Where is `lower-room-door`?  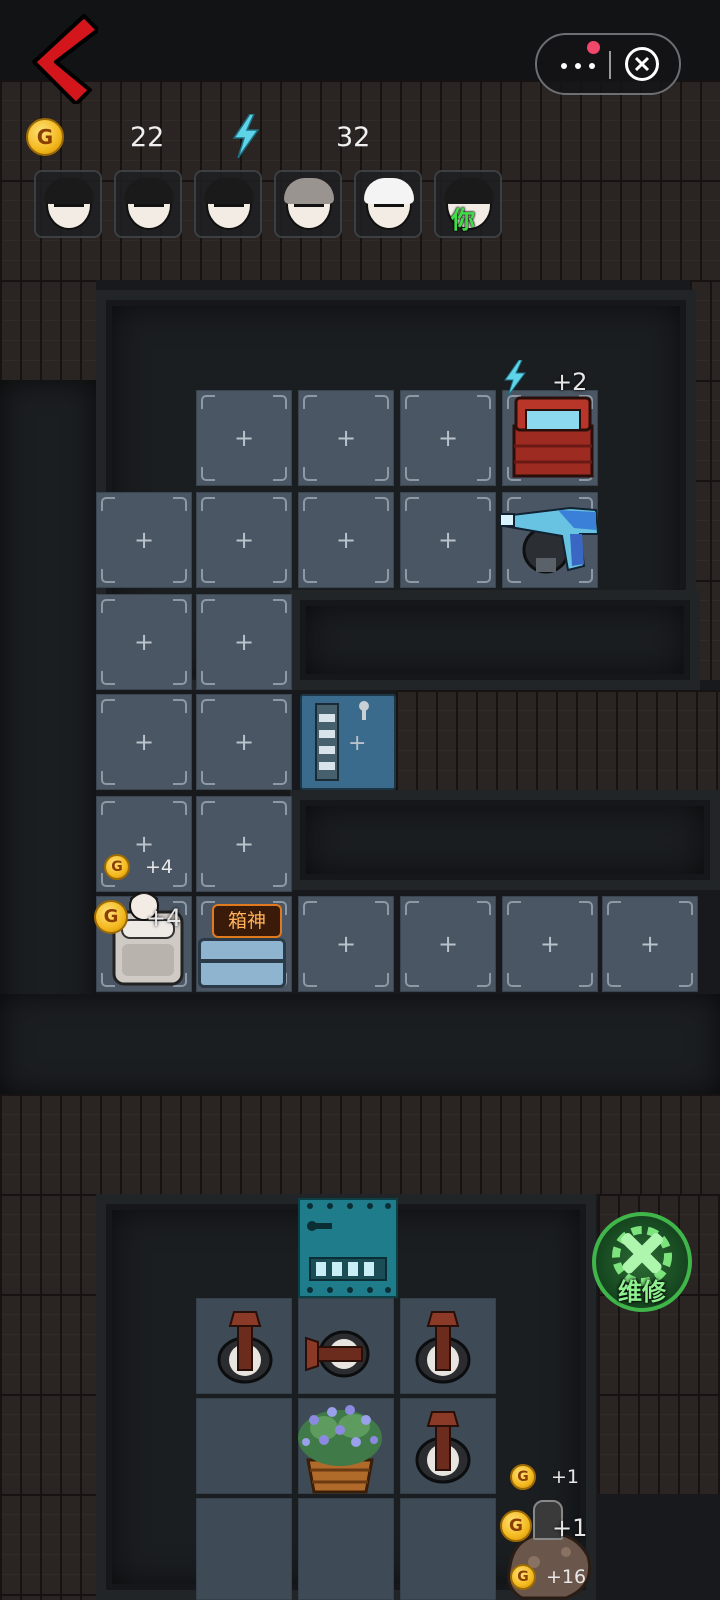 lower-room-door is located at coordinates (348, 1248).